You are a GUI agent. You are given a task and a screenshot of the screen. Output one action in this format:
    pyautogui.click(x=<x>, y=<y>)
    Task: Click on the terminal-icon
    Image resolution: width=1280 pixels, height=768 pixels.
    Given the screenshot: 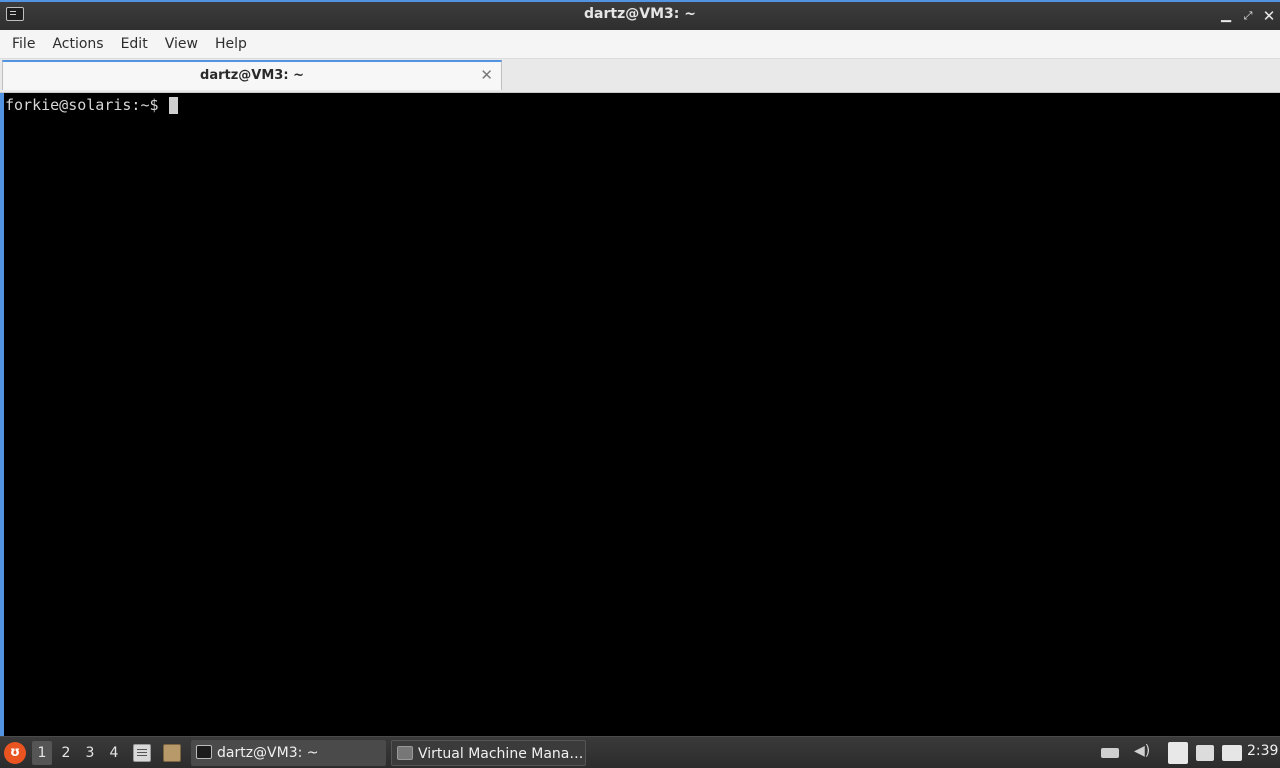 What is the action you would take?
    pyautogui.click(x=204, y=752)
    